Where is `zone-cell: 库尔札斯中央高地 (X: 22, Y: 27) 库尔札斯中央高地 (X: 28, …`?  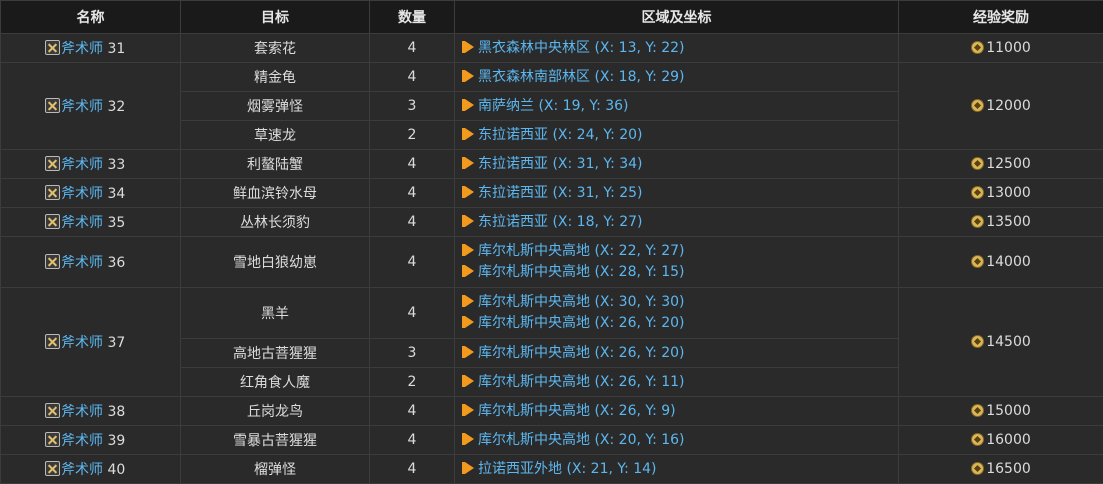 zone-cell: 库尔札斯中央高地 (X: 22, Y: 27) 库尔札斯中央高地 (X: 28, … is located at coordinates (677, 262).